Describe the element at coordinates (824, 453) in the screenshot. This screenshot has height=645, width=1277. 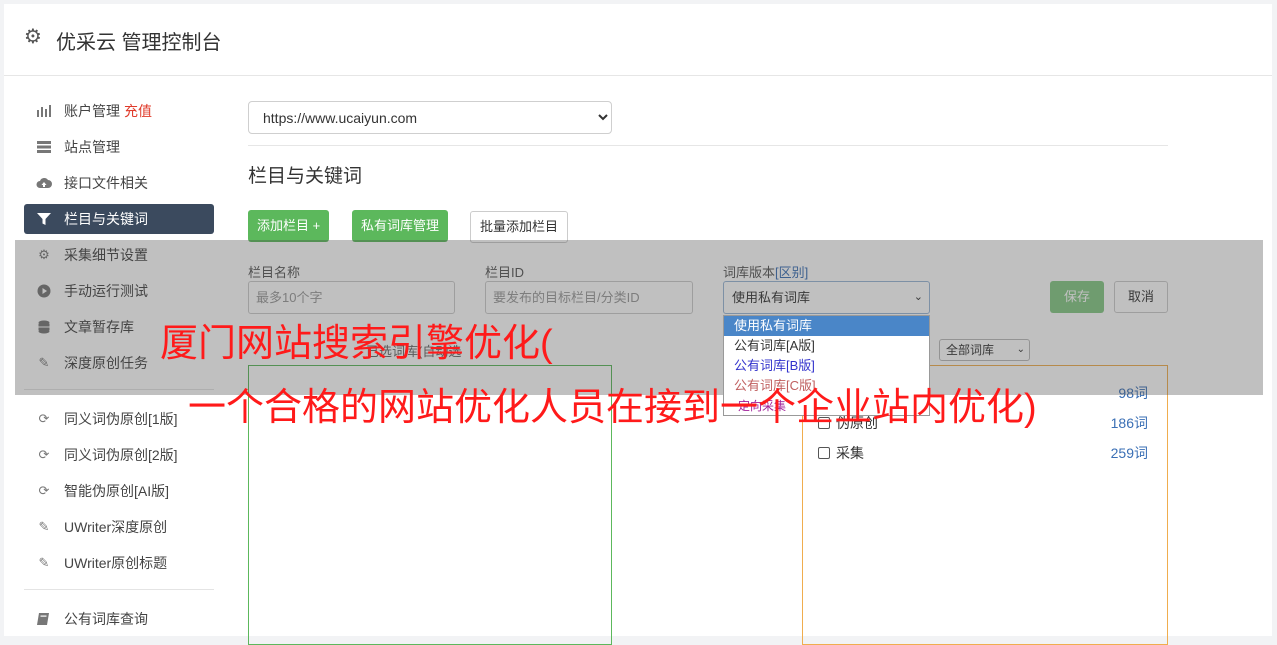
I see `checkbox` at that location.